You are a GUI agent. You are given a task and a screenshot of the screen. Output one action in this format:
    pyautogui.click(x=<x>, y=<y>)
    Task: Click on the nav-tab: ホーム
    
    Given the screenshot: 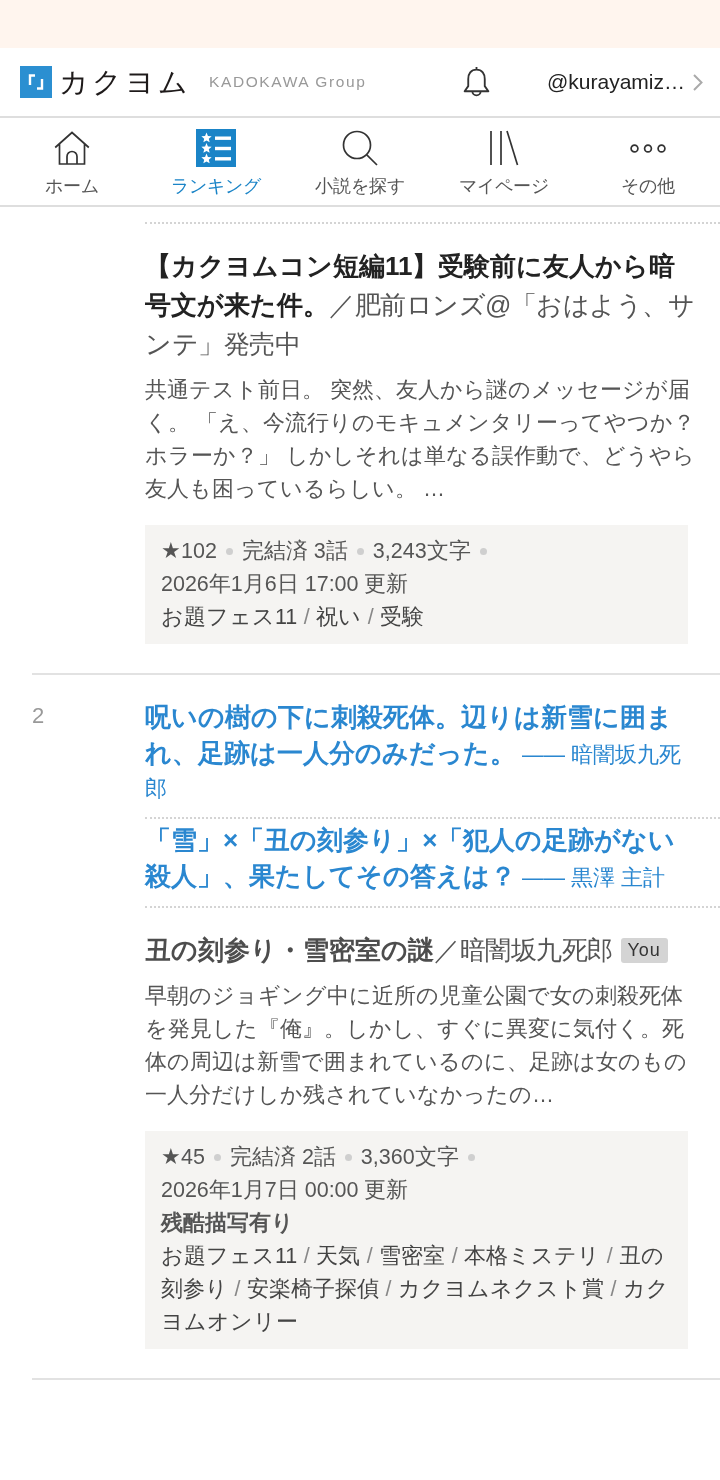 What is the action you would take?
    pyautogui.click(x=72, y=161)
    